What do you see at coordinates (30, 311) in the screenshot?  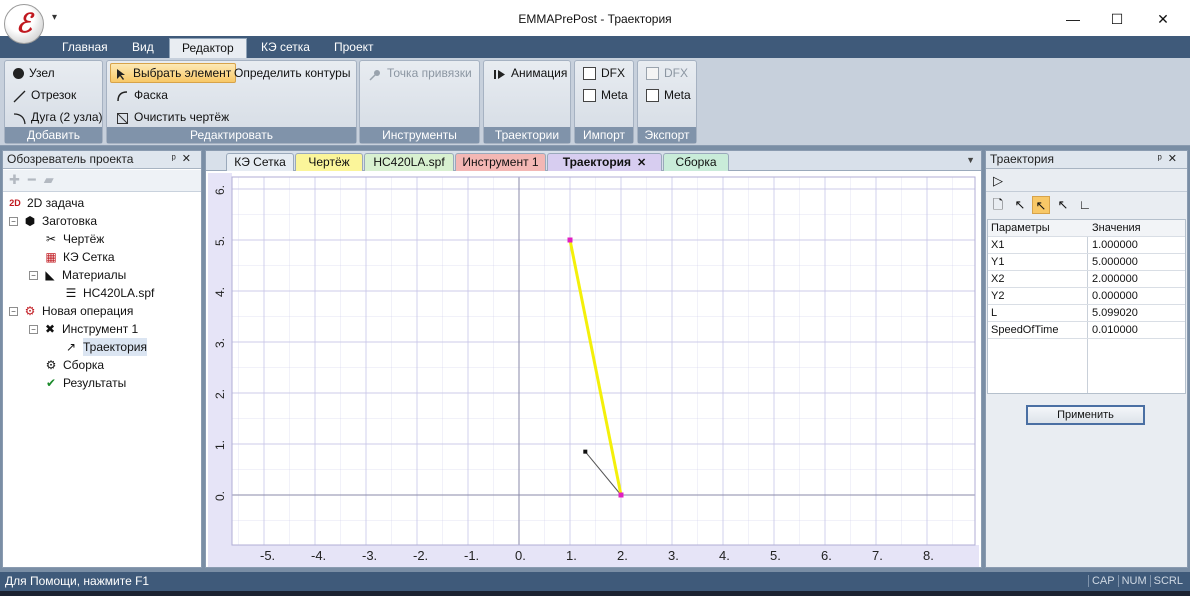 I see `operation-icon: ⚙` at bounding box center [30, 311].